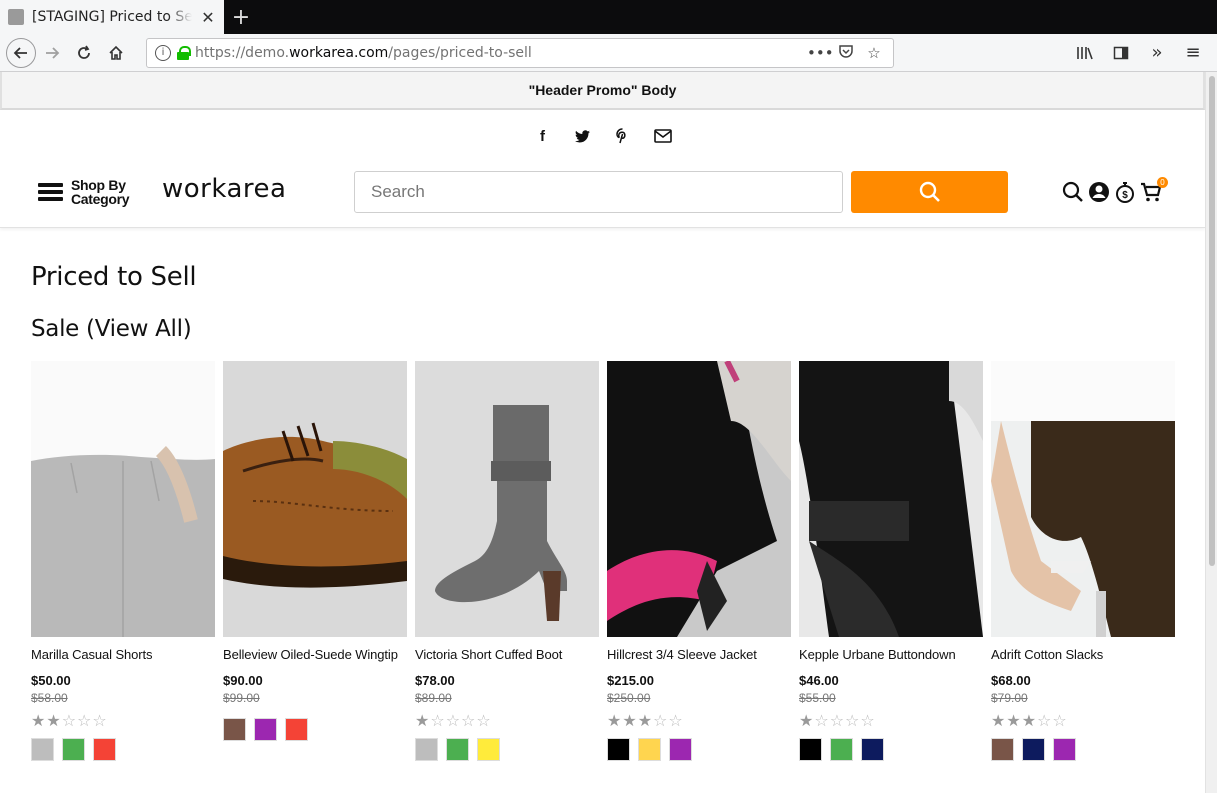 The width and height of the screenshot is (1217, 793). Describe the element at coordinates (699, 654) in the screenshot. I see `product-name: Hillcrest 3/4 Sleeve Jacket` at that location.